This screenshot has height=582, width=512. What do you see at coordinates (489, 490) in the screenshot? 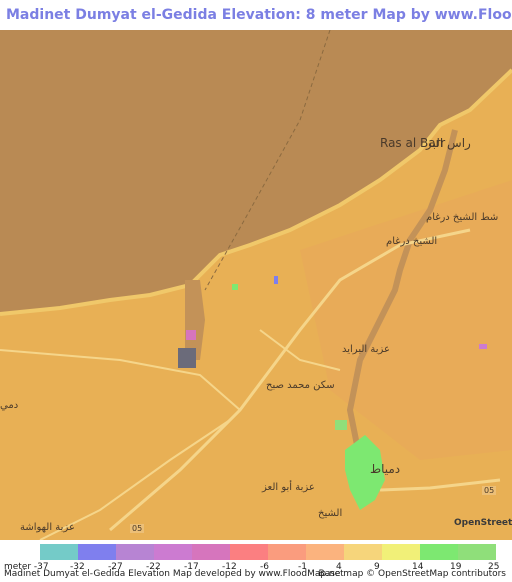
I see `road-shield-05-right: 05` at bounding box center [489, 490].